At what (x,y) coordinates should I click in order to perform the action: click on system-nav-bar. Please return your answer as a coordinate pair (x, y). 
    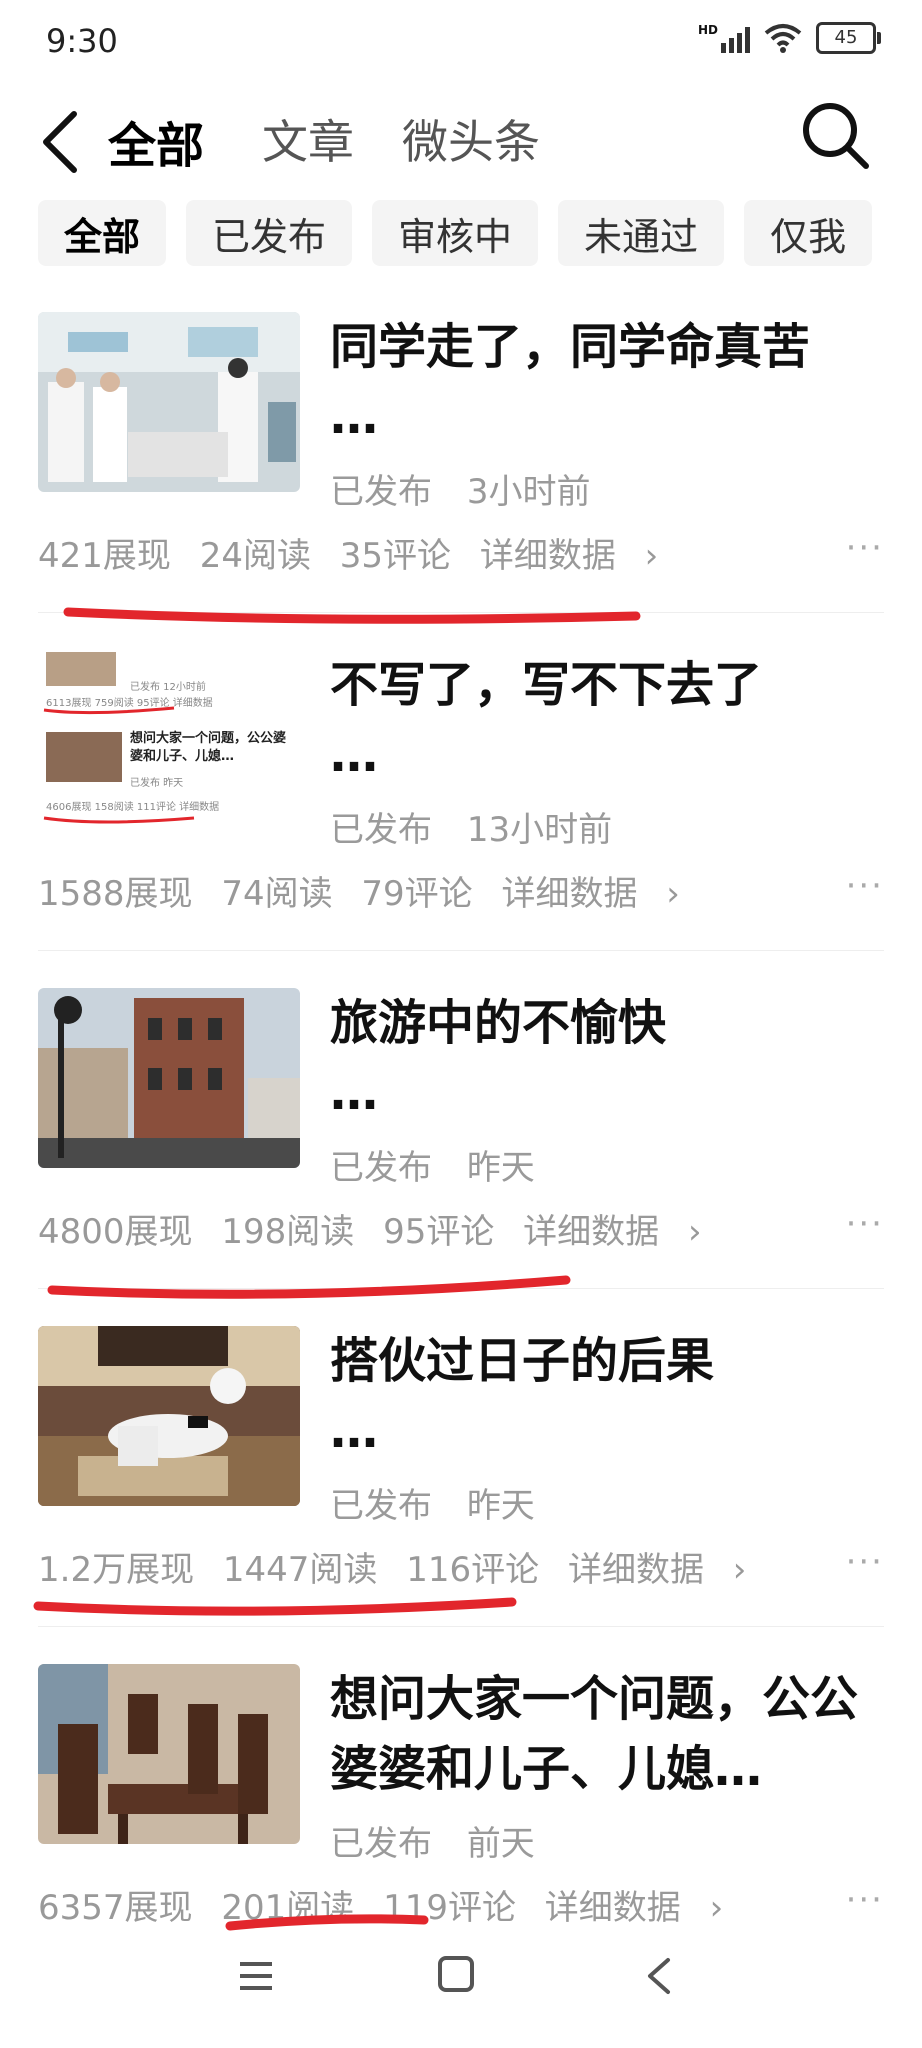
    Looking at the image, I should click on (461, 1980).